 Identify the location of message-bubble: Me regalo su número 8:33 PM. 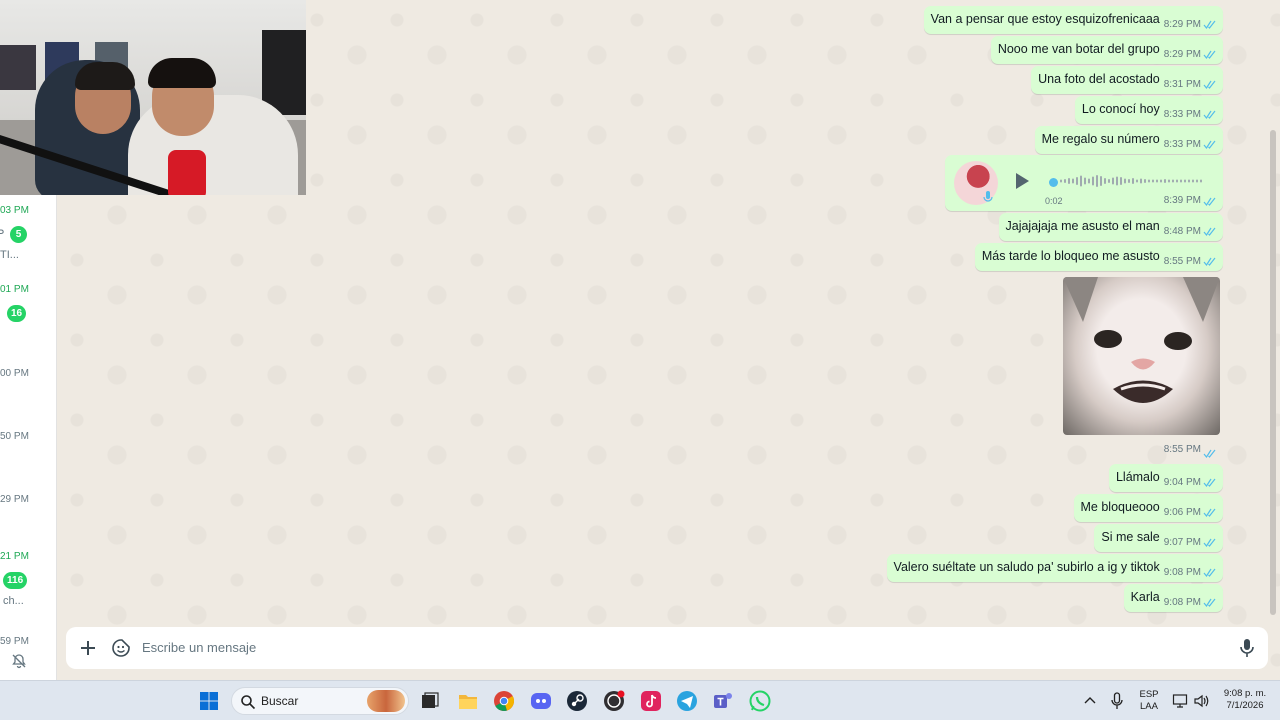
(1128, 140).